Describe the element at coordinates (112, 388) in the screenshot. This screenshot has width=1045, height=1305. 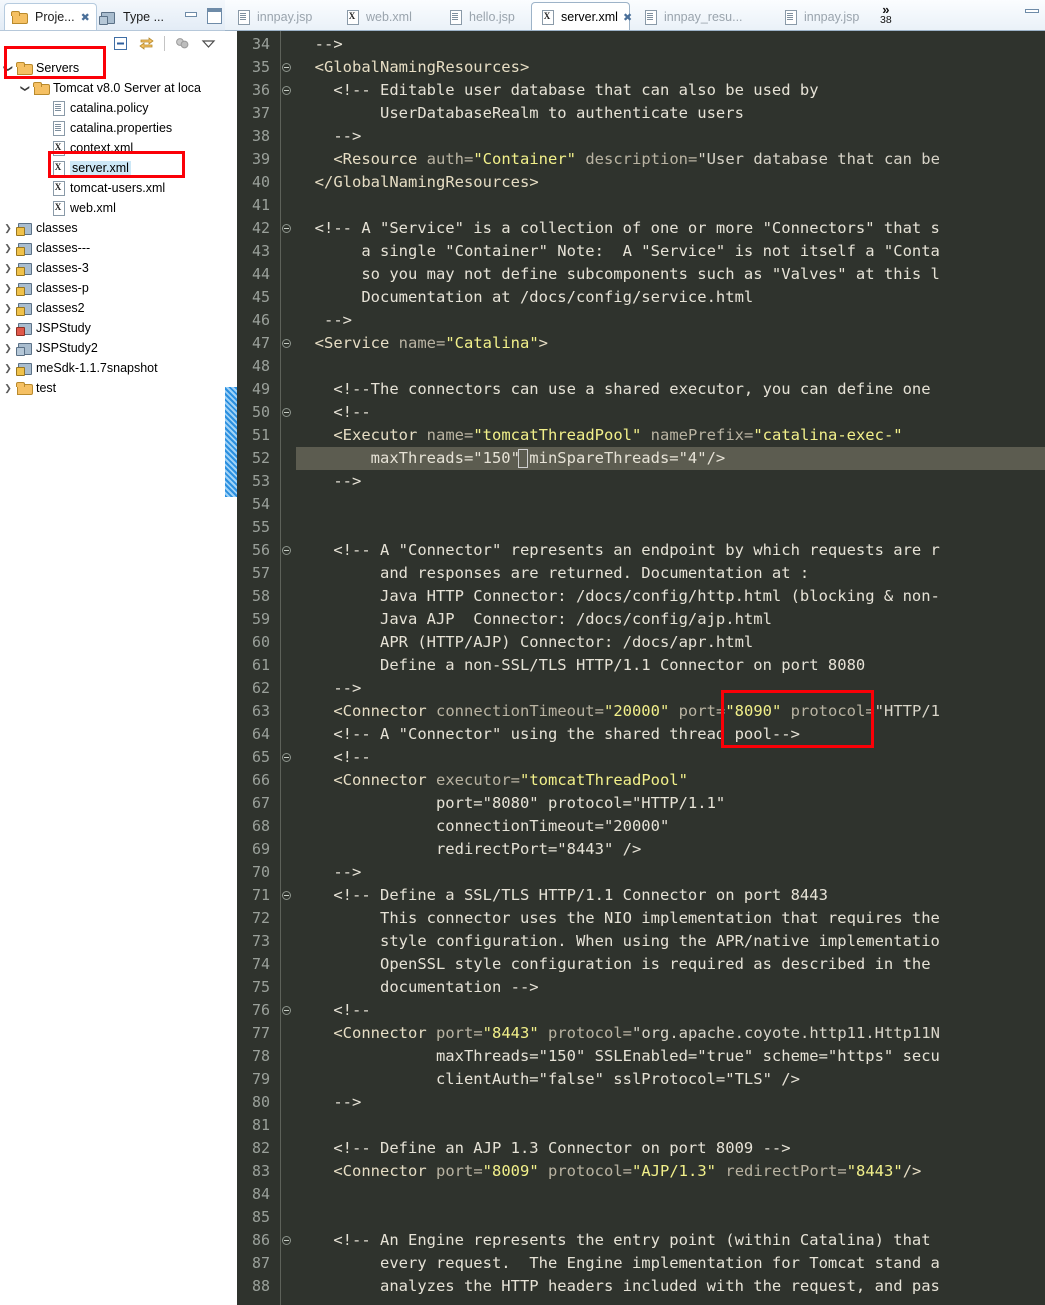
I see `tree-item-test: ❯ test` at that location.